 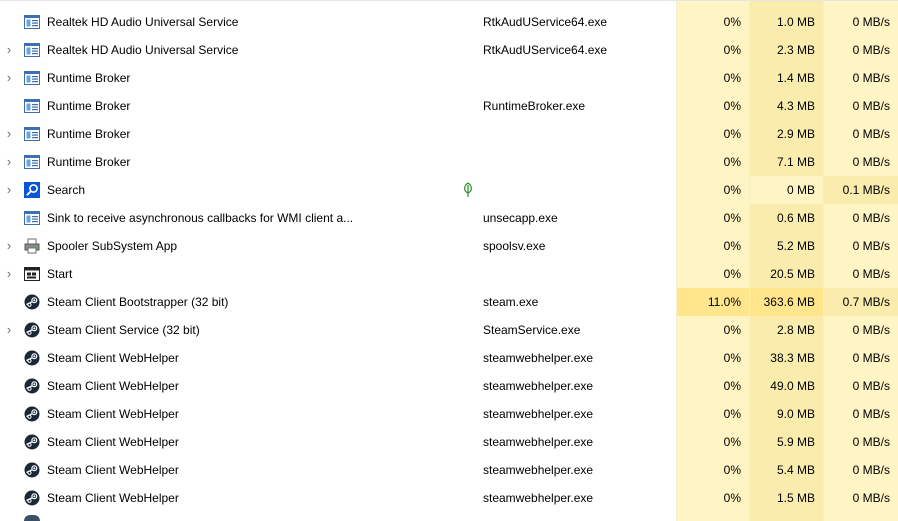 What do you see at coordinates (786, 190) in the screenshot?
I see `memory-value: 0 MB` at bounding box center [786, 190].